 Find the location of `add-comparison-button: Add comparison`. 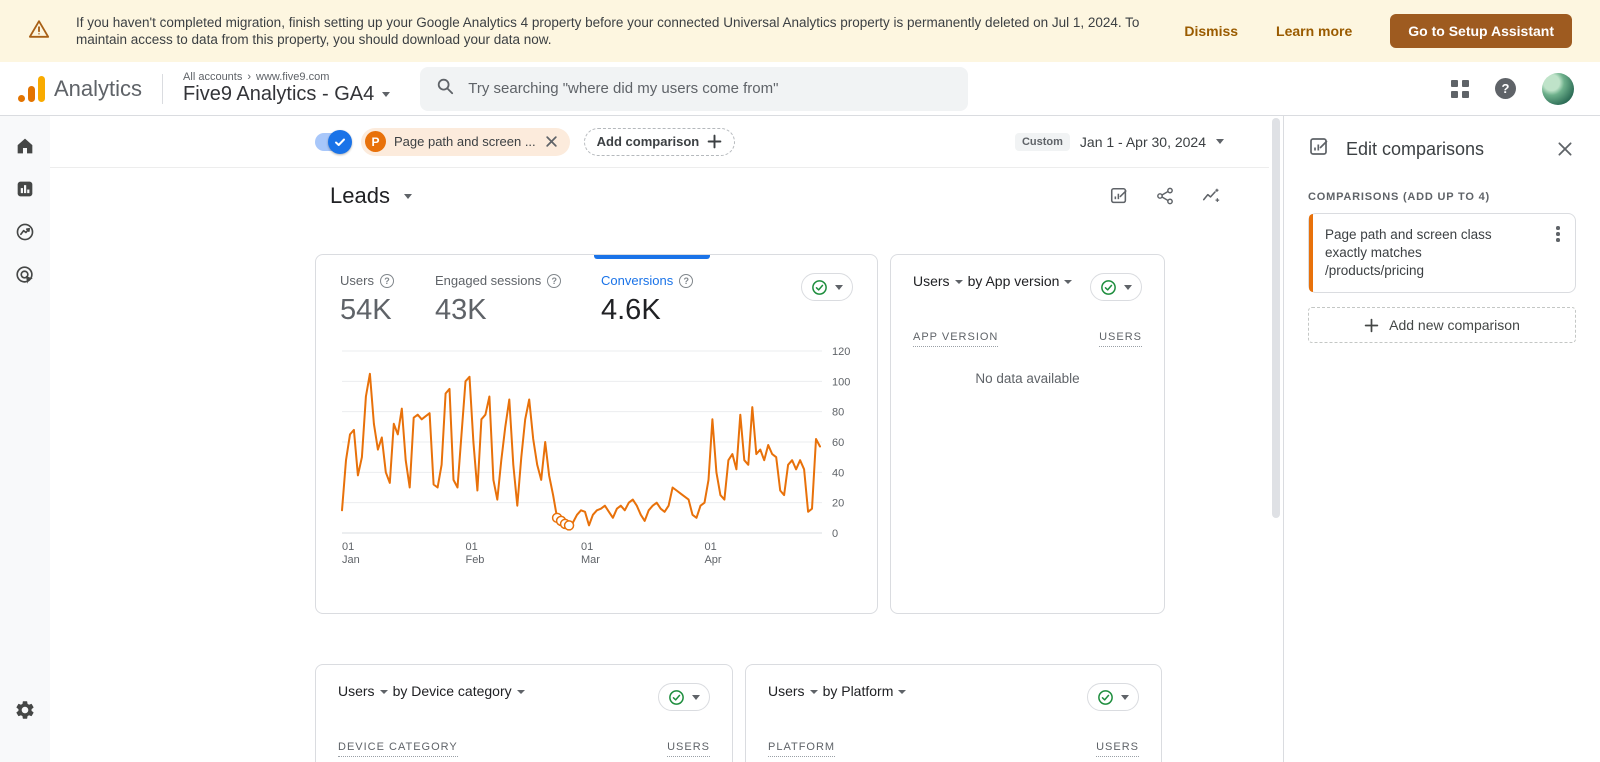

add-comparison-button: Add comparison is located at coordinates (659, 141).